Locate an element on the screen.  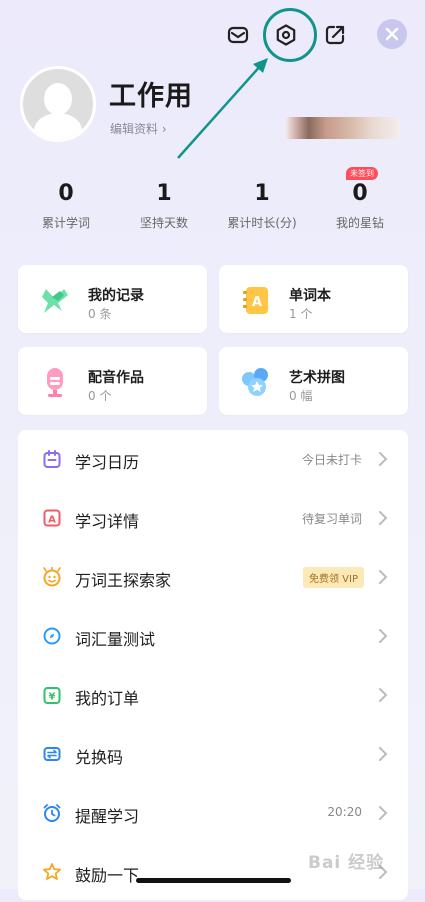
exchange-icon is located at coordinates (52, 754).